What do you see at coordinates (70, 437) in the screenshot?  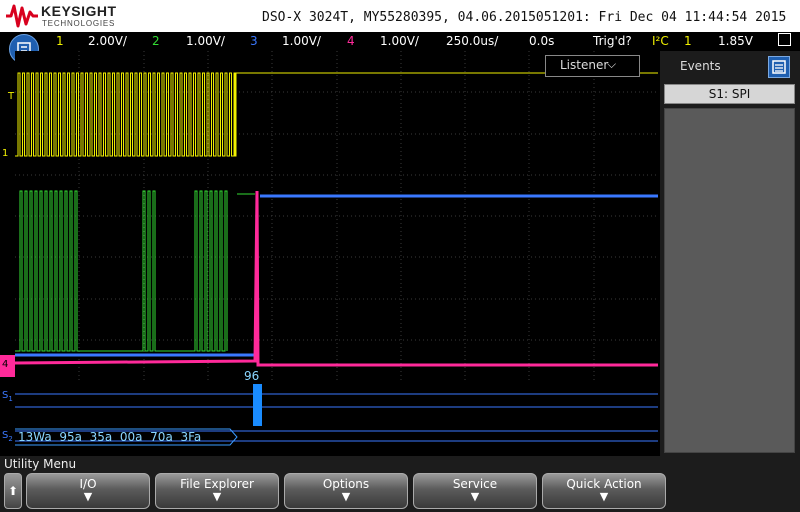 I see `s2-decode-value: 95a` at bounding box center [70, 437].